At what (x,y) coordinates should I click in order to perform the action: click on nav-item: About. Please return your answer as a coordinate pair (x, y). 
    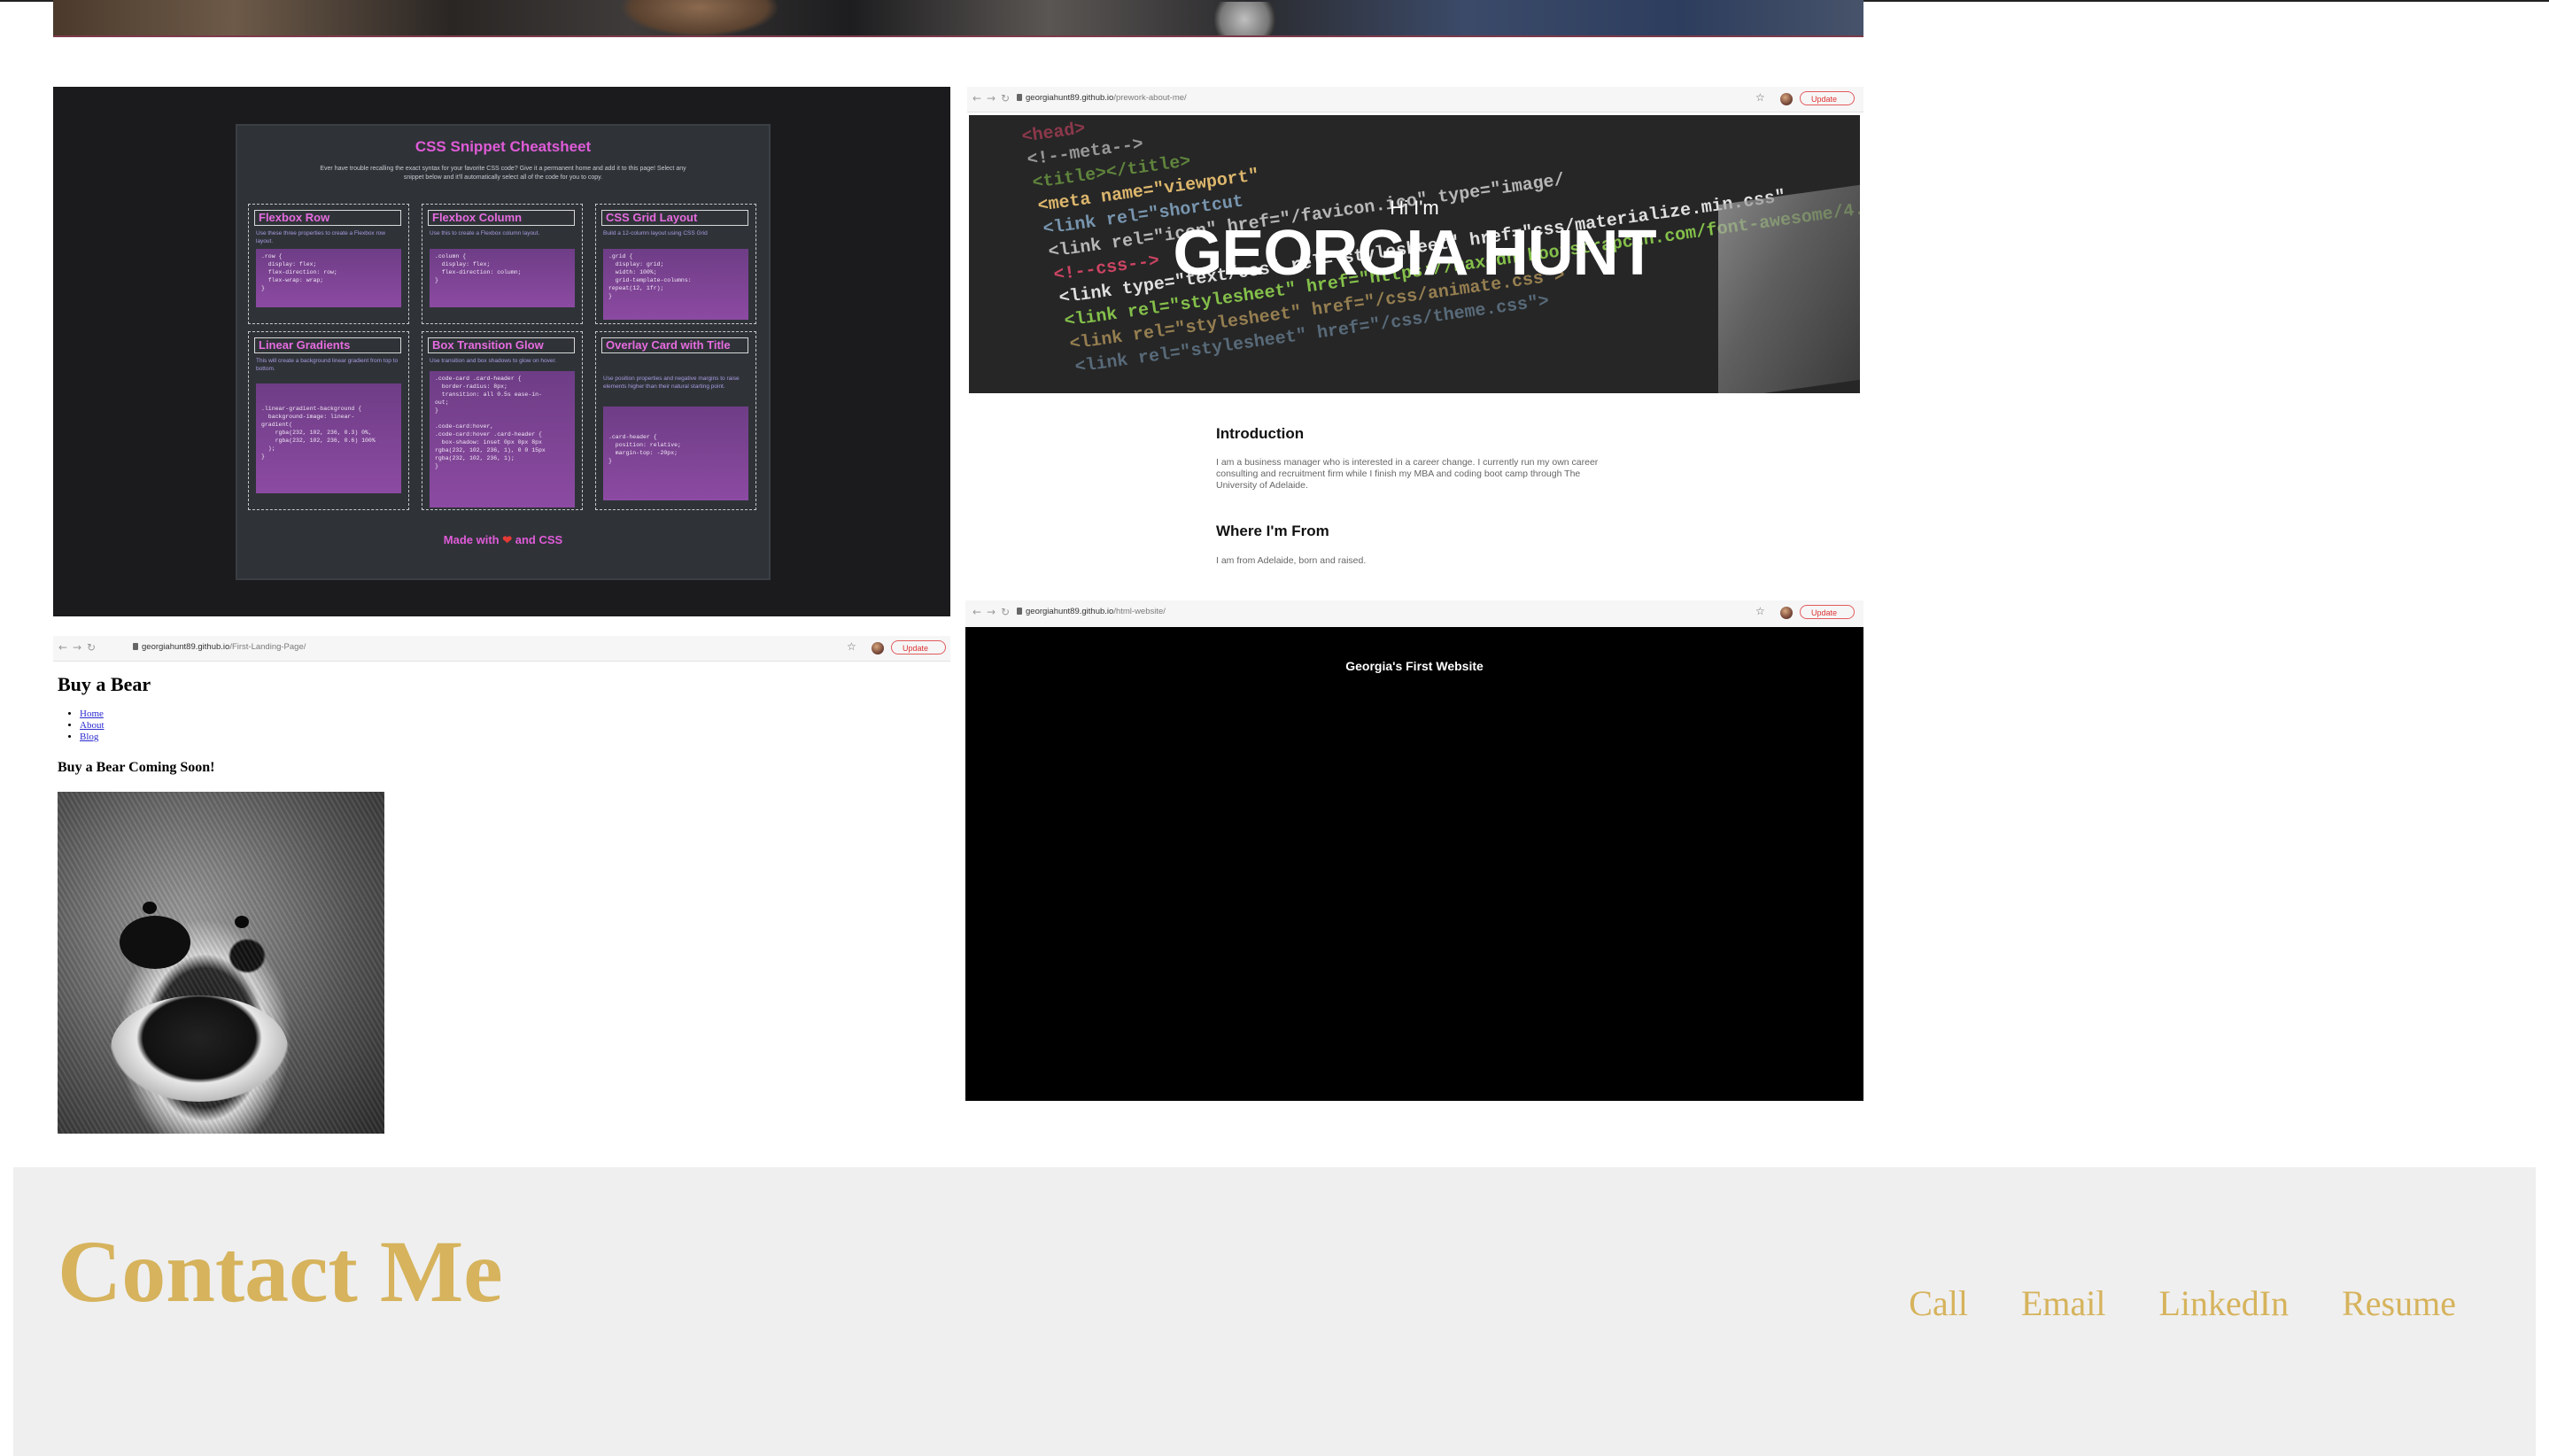
    Looking at the image, I should click on (92, 726).